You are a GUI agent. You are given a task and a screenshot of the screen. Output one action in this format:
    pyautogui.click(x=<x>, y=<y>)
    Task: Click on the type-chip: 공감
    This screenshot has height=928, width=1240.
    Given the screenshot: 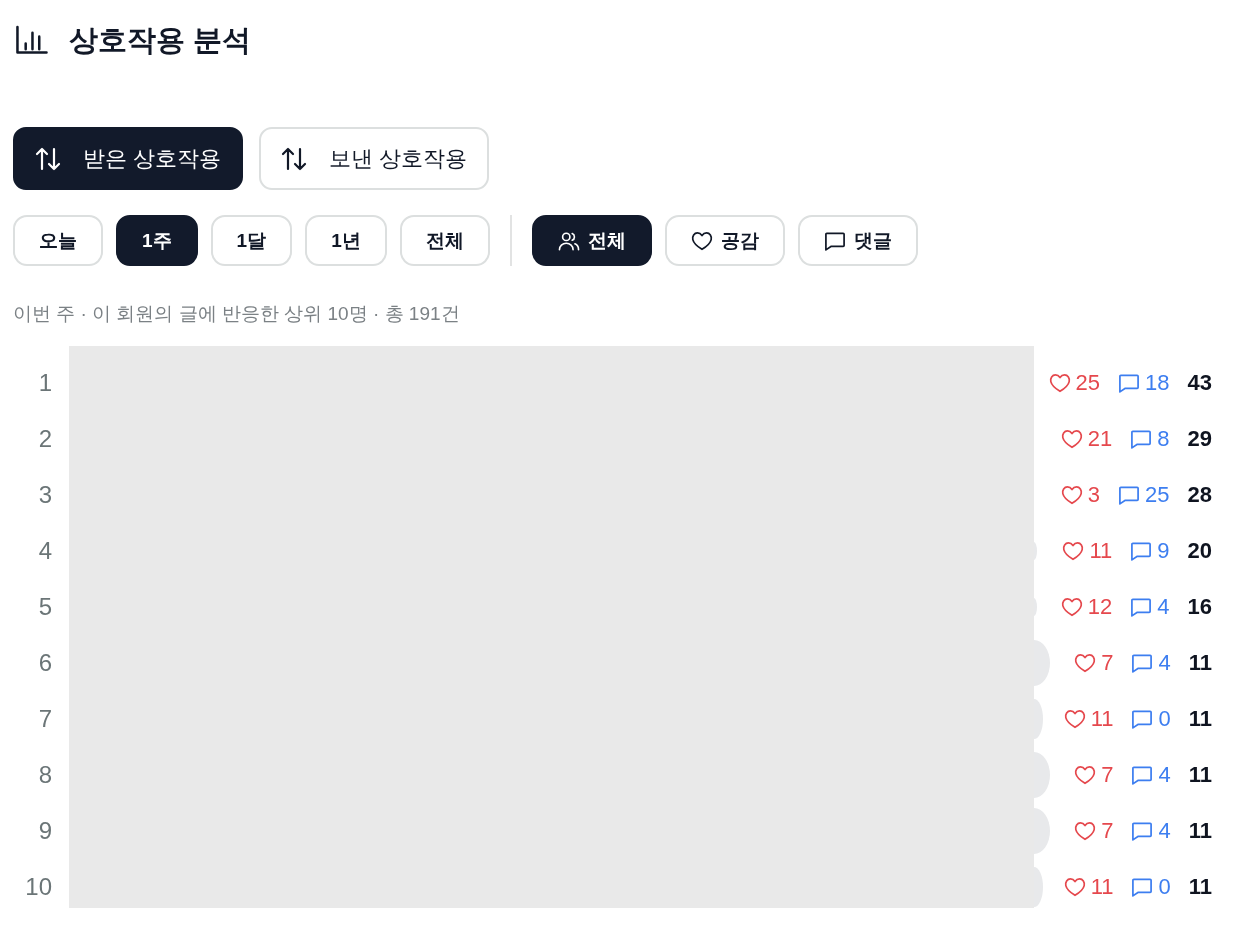 What is the action you would take?
    pyautogui.click(x=724, y=240)
    